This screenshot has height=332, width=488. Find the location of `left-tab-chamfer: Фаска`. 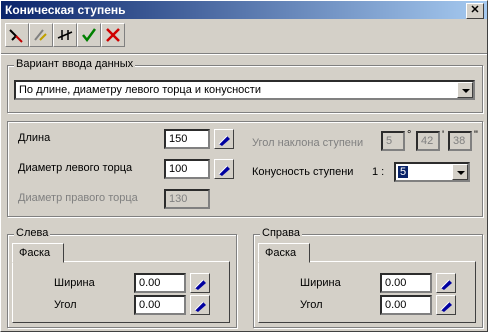

left-tab-chamfer: Фаска is located at coordinates (38, 253).